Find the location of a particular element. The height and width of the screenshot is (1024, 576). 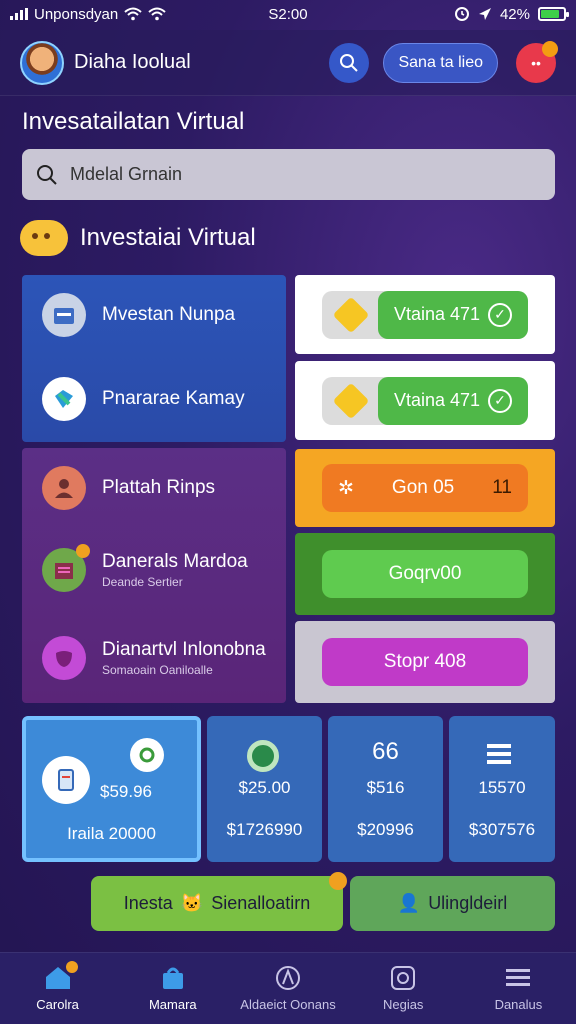

menu-item-sublabel: Somaoain Oaniloalle is located at coordinates (157, 670).